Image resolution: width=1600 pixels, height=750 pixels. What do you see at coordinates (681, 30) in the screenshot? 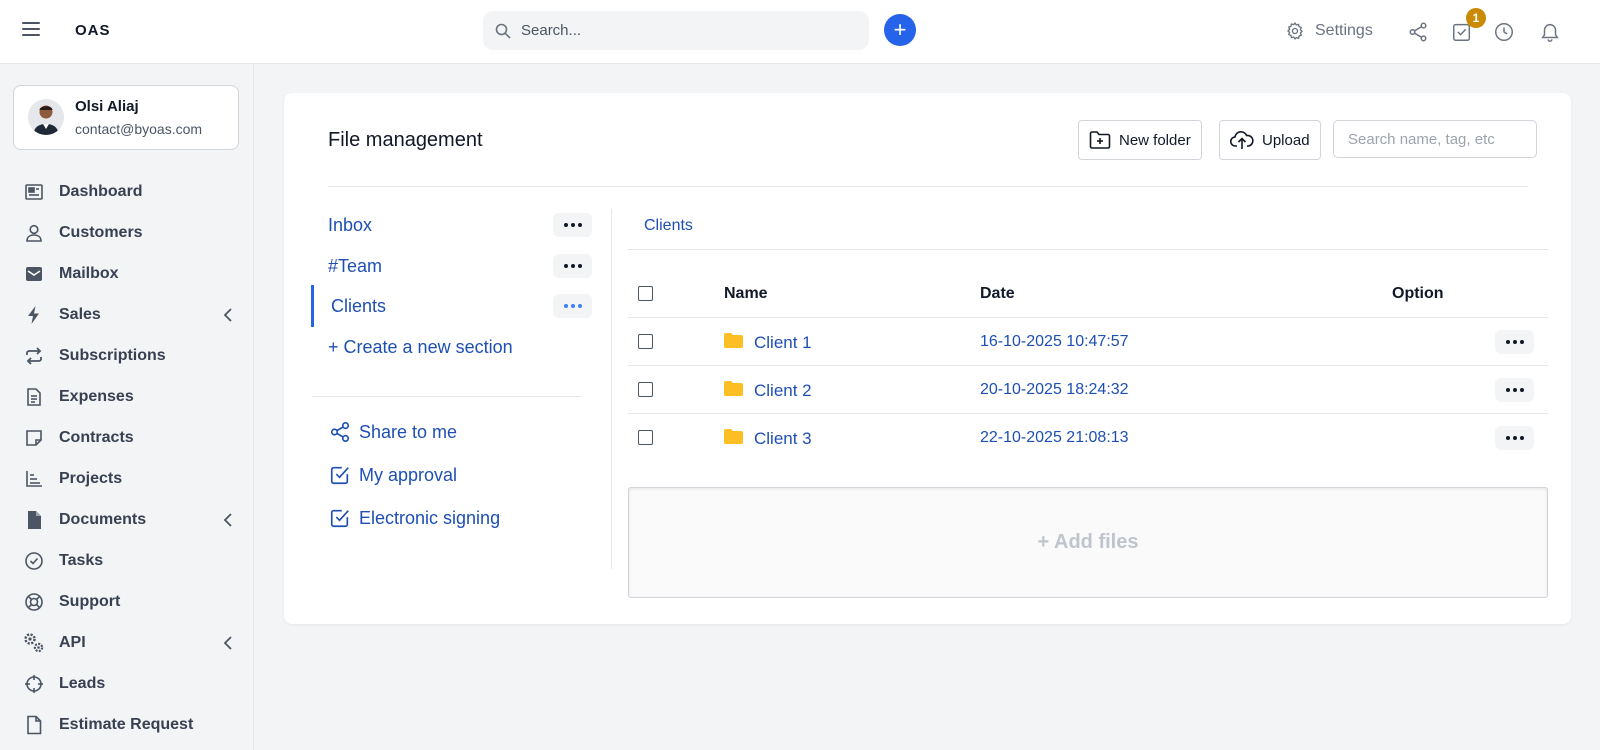
I see `global-search-input` at bounding box center [681, 30].